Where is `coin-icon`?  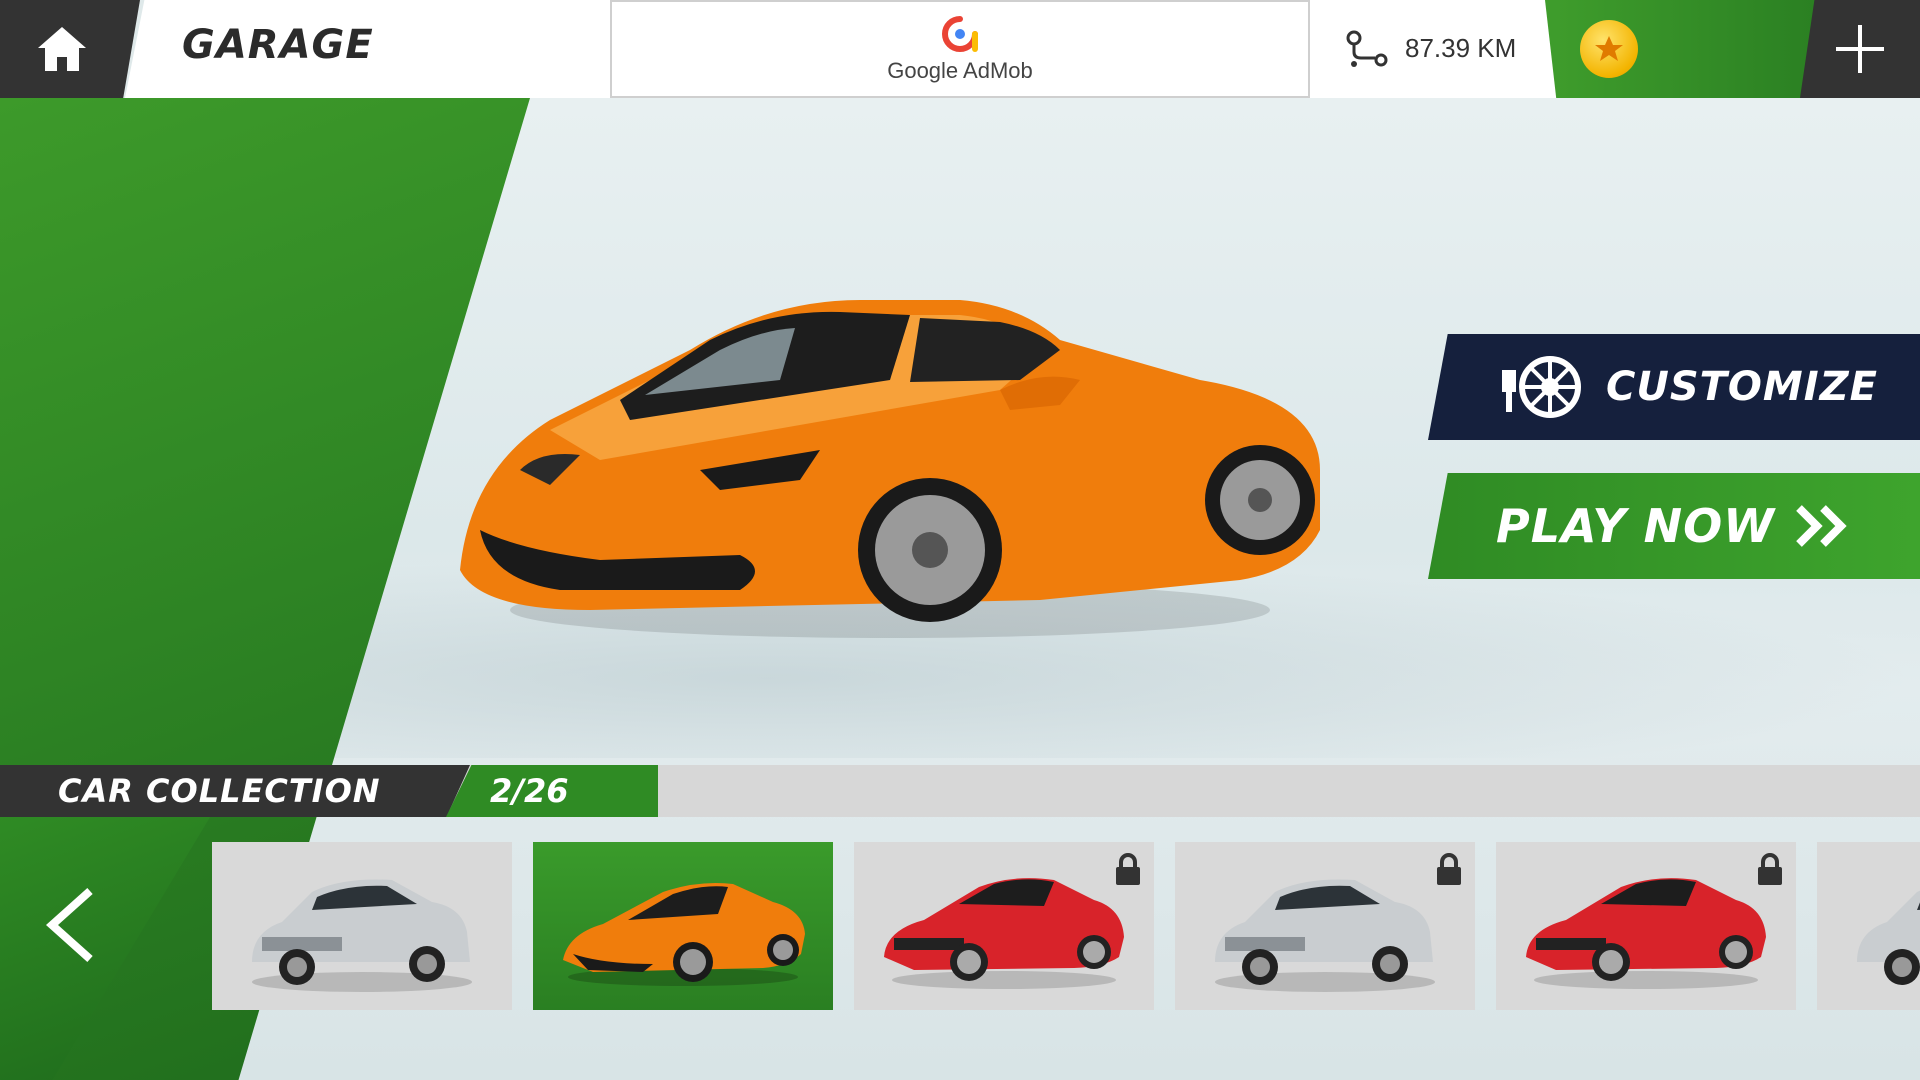
coin-icon is located at coordinates (1609, 49).